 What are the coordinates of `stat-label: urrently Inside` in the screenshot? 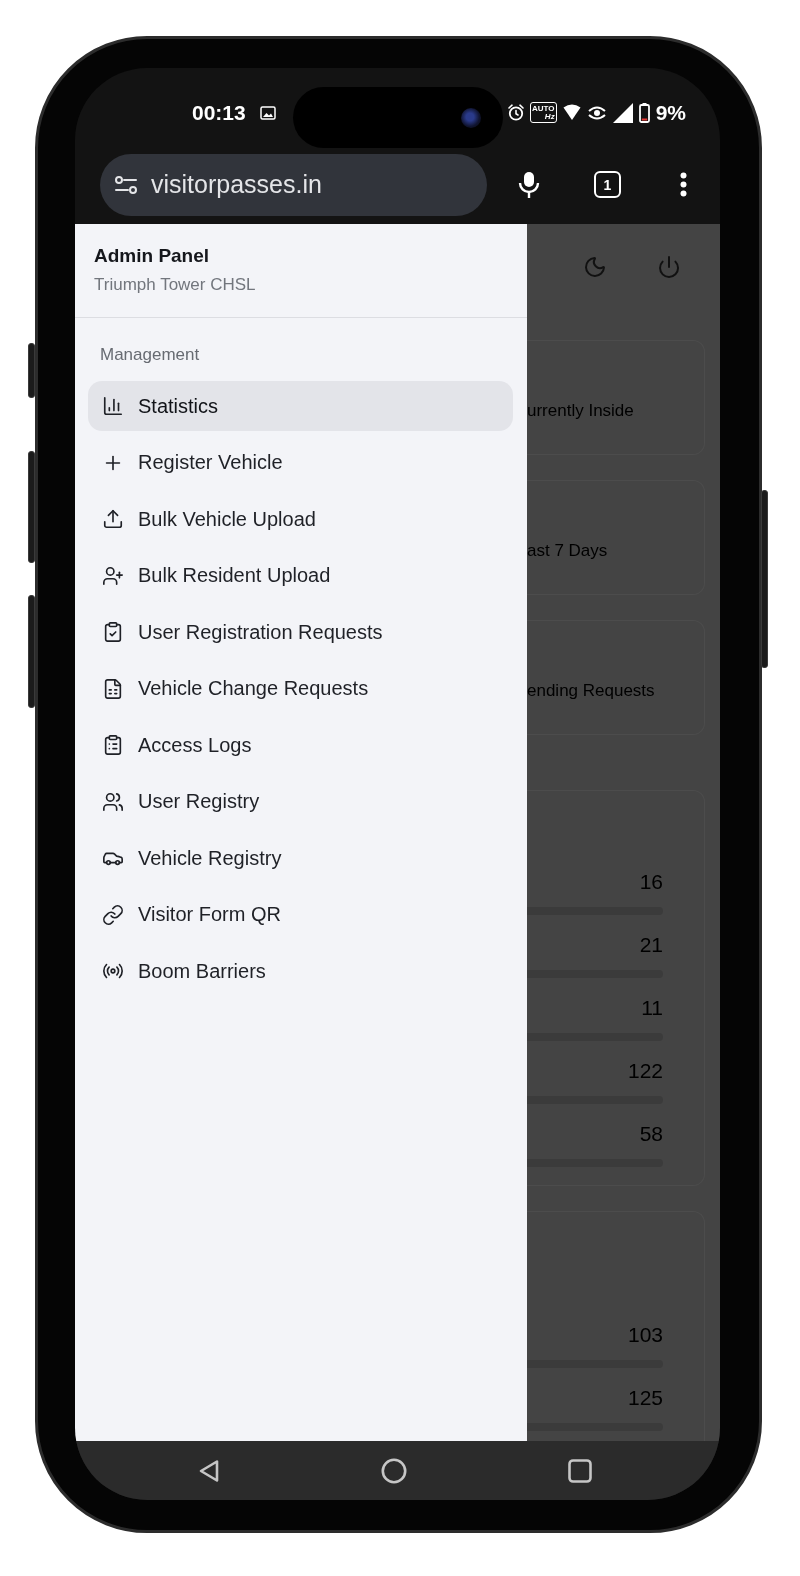 It's located at (580, 411).